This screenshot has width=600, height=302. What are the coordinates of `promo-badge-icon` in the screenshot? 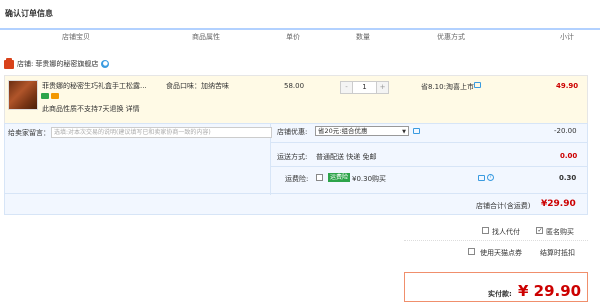 It's located at (55, 96).